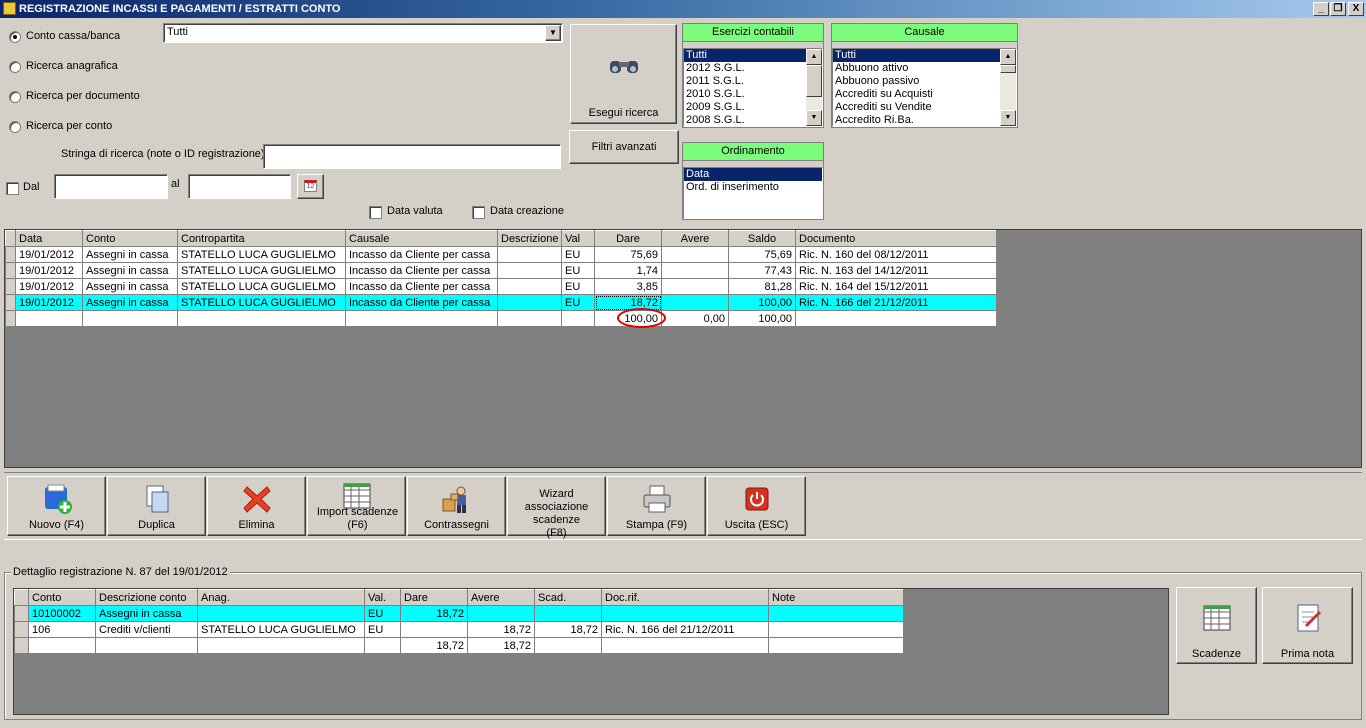 This screenshot has width=1366, height=728. What do you see at coordinates (239, 186) in the screenshot?
I see `date-to-input` at bounding box center [239, 186].